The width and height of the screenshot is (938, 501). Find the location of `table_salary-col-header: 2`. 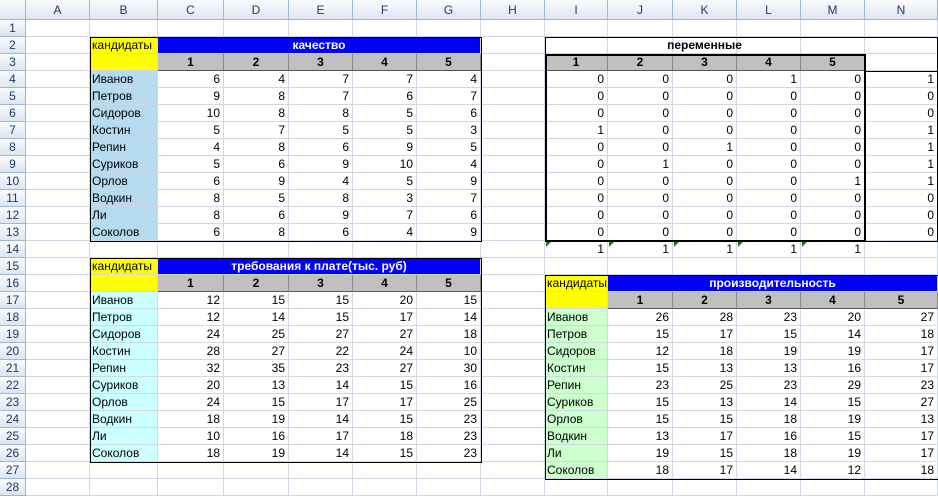

table_salary-col-header: 2 is located at coordinates (256, 283).